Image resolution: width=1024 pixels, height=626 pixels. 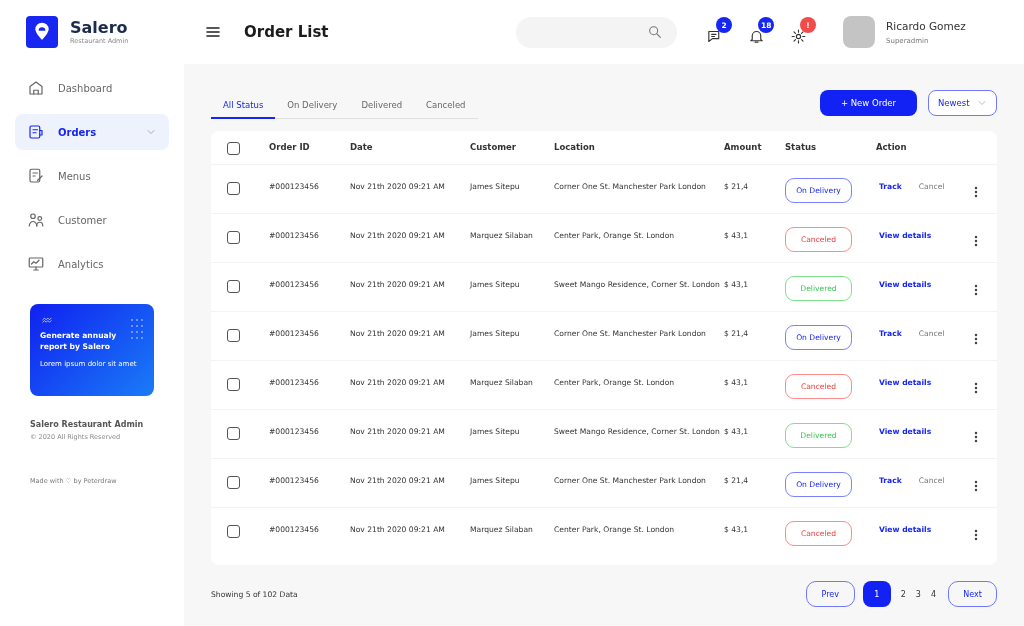 What do you see at coordinates (36, 88) in the screenshot?
I see `home-icon` at bounding box center [36, 88].